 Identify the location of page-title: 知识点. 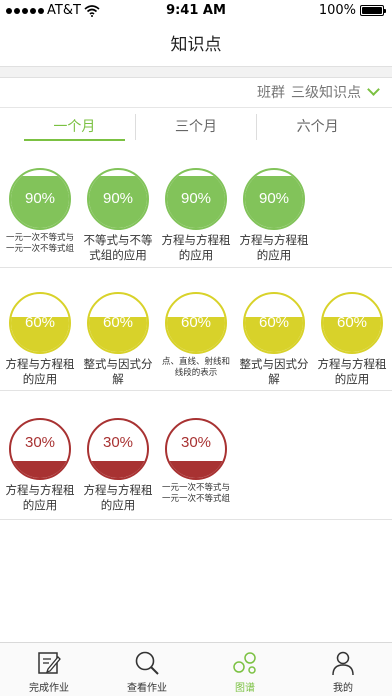
(196, 45).